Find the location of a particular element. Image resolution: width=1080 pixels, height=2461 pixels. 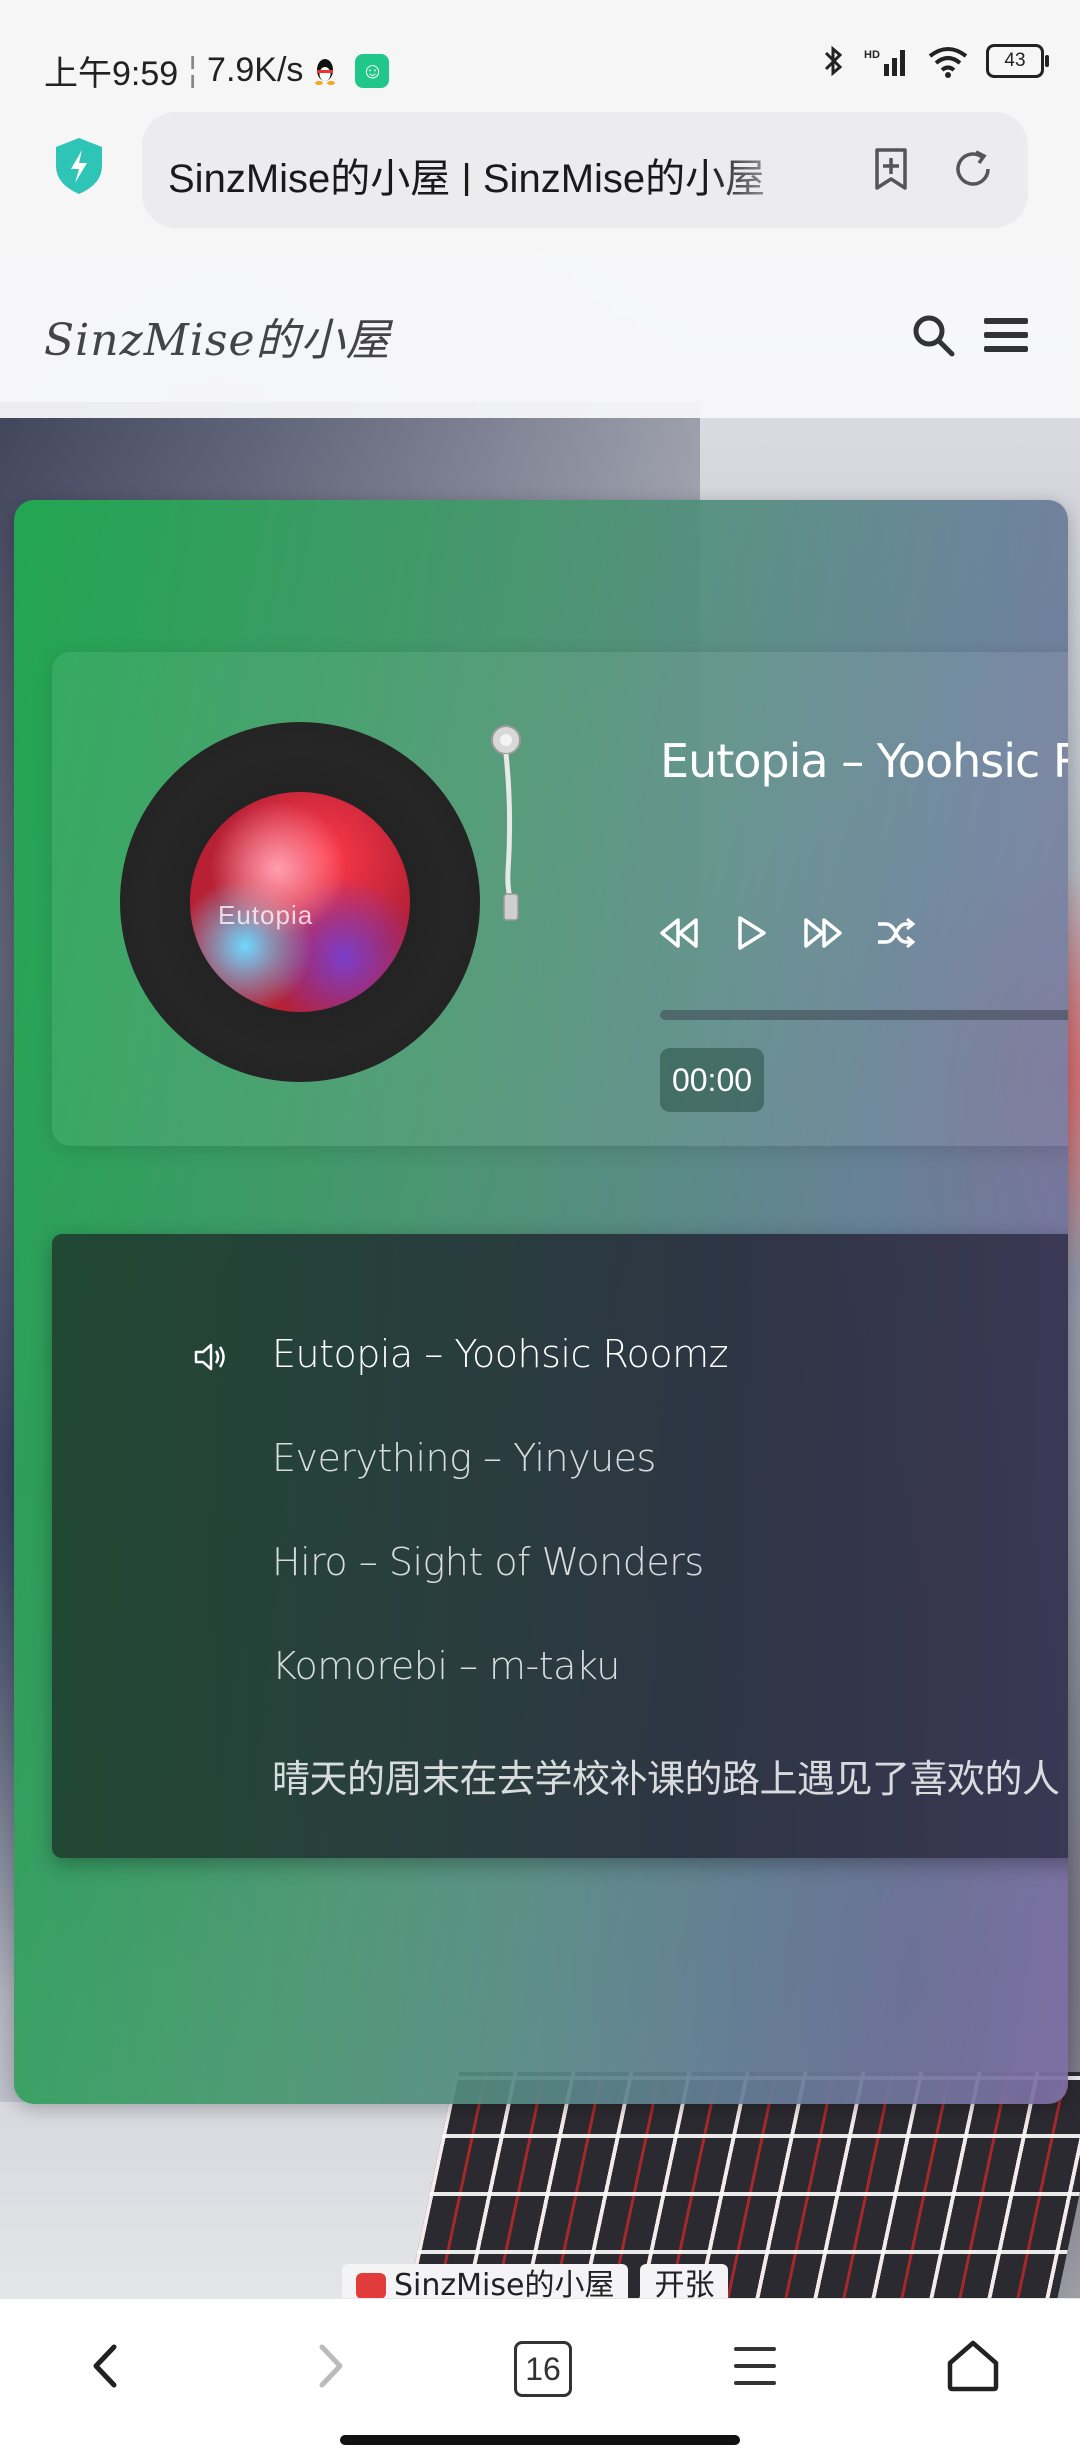

play-icon is located at coordinates (751, 933).